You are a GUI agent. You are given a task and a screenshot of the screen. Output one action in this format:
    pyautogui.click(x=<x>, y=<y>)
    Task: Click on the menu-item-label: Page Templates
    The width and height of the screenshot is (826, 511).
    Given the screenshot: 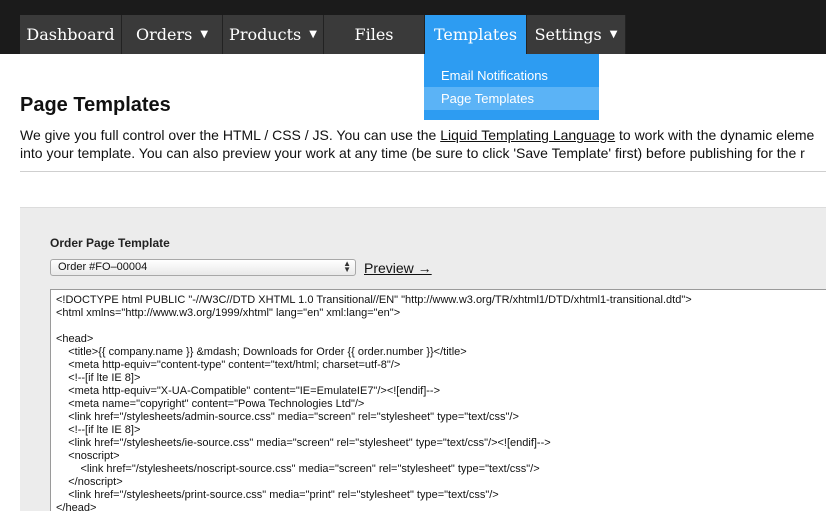 What is the action you would take?
    pyautogui.click(x=487, y=98)
    